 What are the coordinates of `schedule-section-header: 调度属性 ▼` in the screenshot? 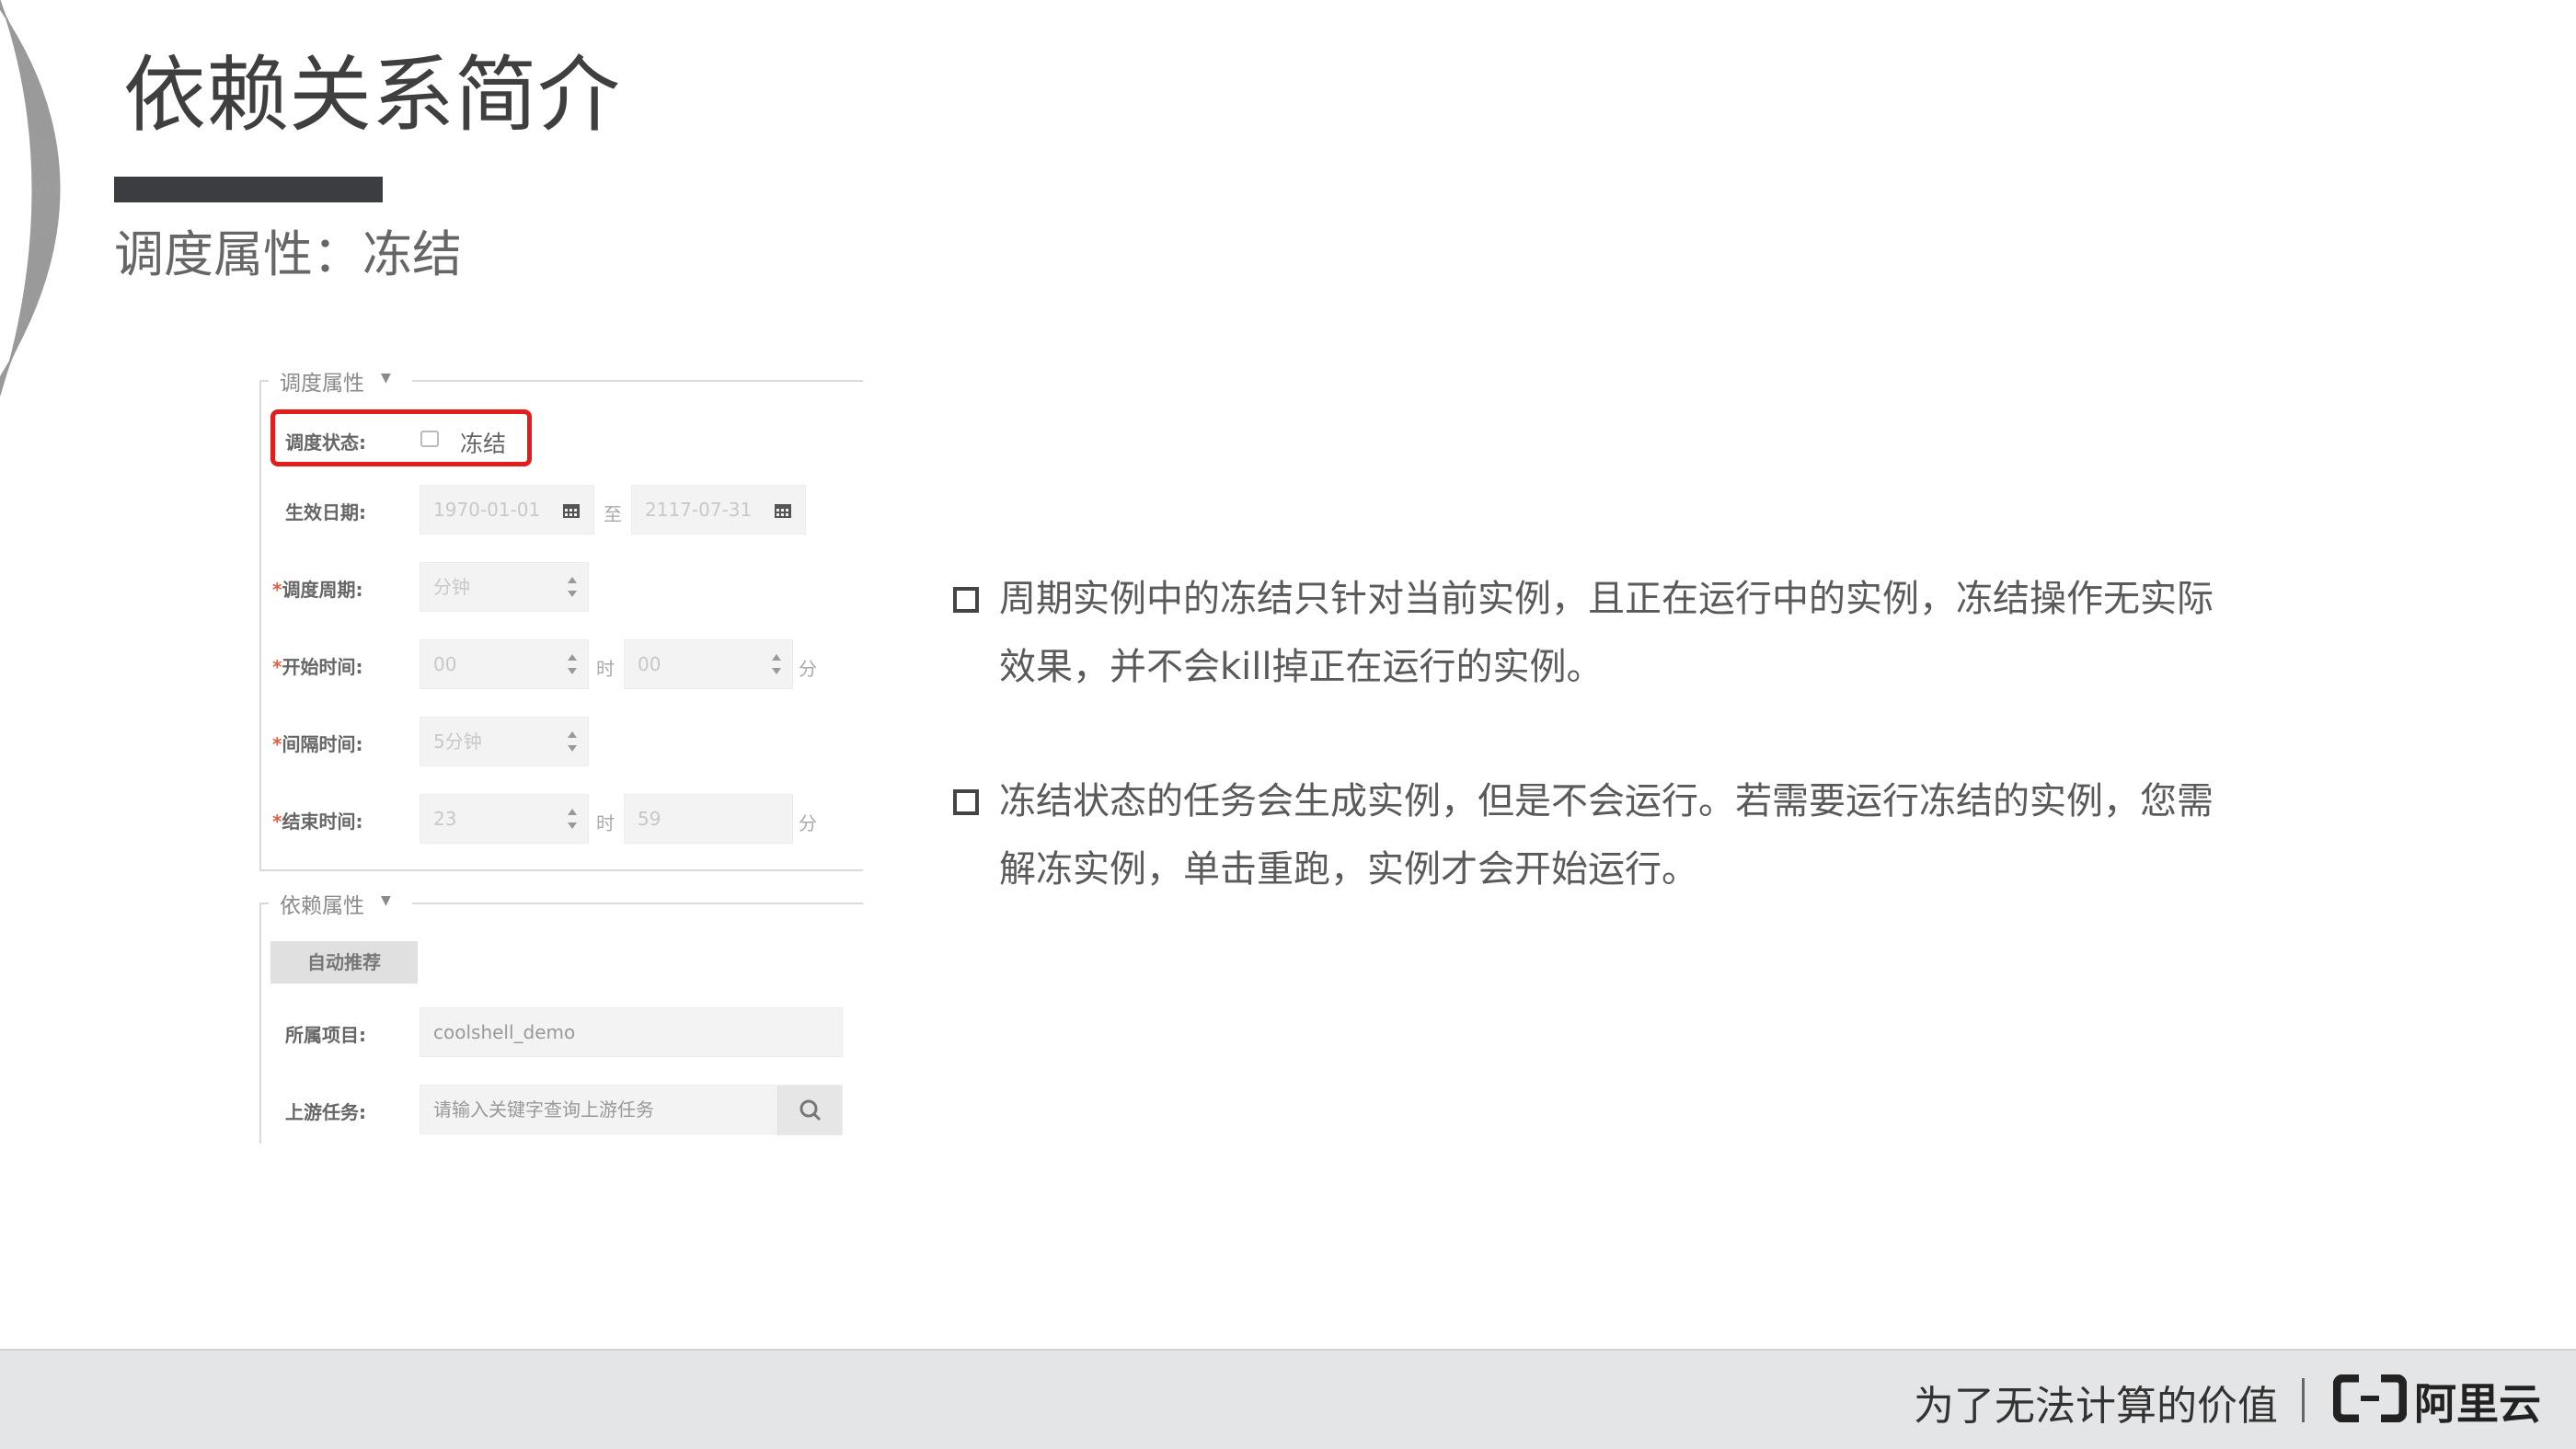 It's located at (561, 380).